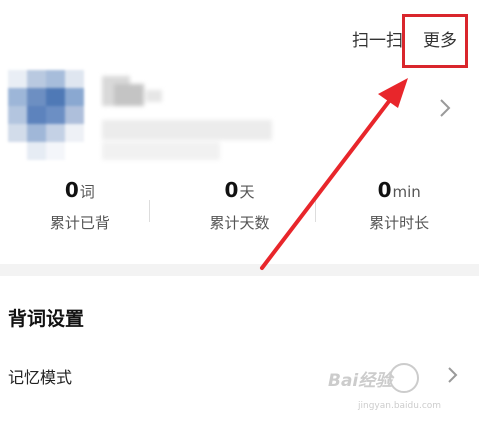 The image size is (479, 421). What do you see at coordinates (361, 381) in the screenshot?
I see `watermark-brand: Bai经验` at bounding box center [361, 381].